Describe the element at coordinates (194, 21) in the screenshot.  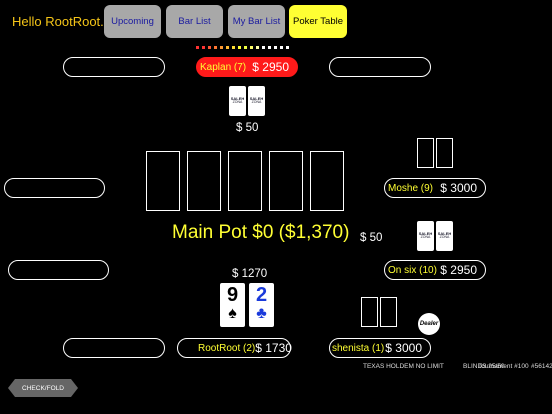
I see `tab-bar-list: Bar List` at that location.